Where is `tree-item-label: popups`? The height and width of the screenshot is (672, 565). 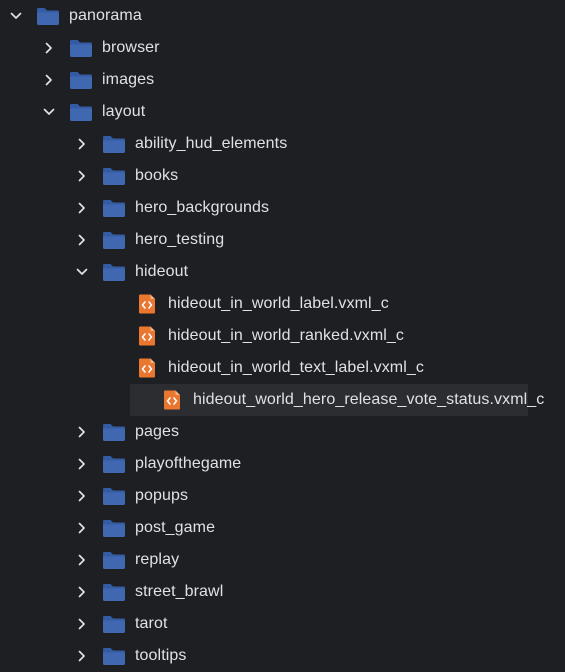
tree-item-label: popups is located at coordinates (162, 495).